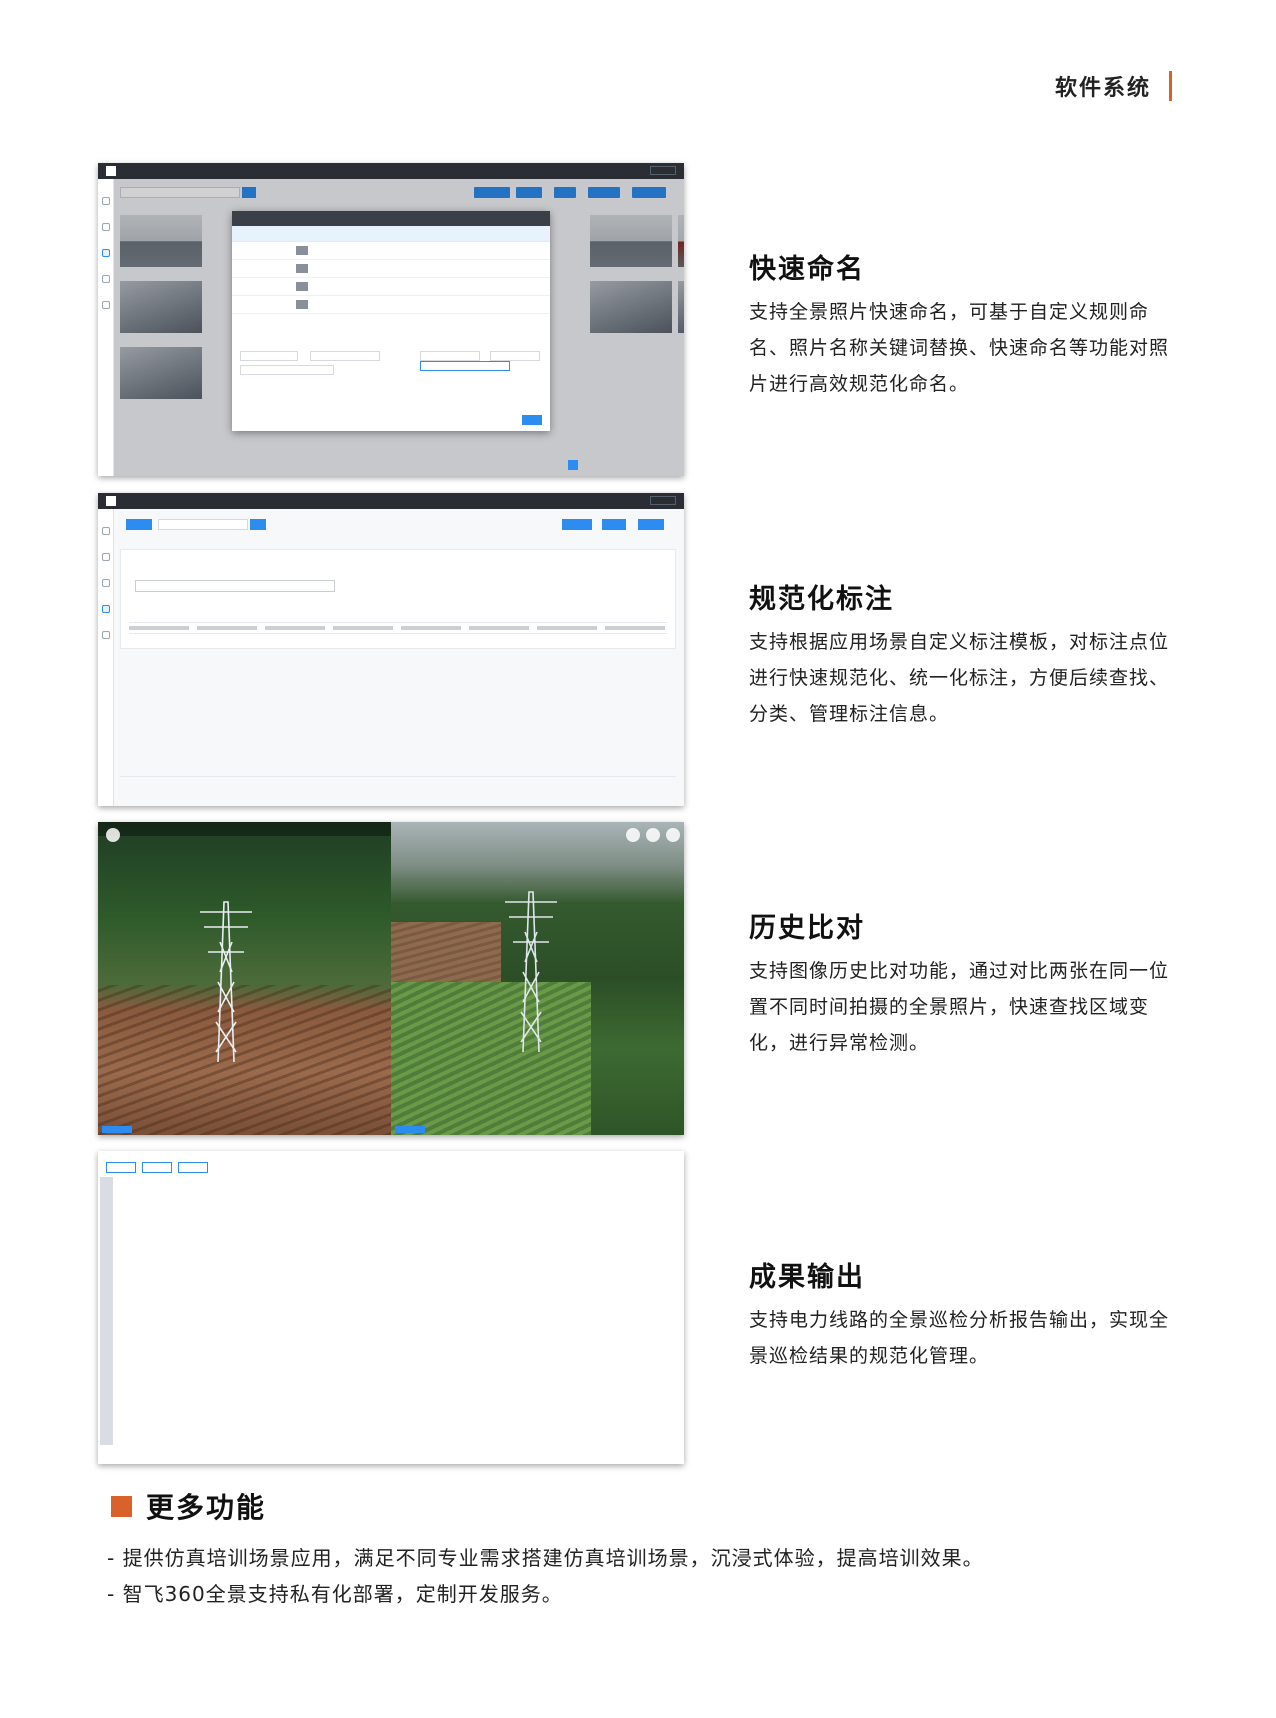  What do you see at coordinates (111, 501) in the screenshot?
I see `app-logo-icon` at bounding box center [111, 501].